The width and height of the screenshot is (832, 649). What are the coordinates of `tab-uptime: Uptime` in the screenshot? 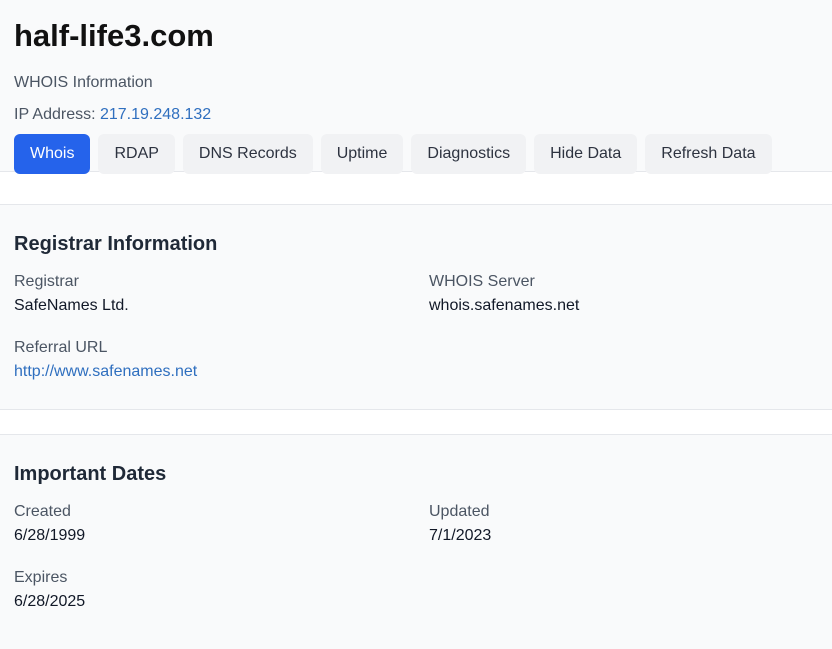 It's located at (362, 154).